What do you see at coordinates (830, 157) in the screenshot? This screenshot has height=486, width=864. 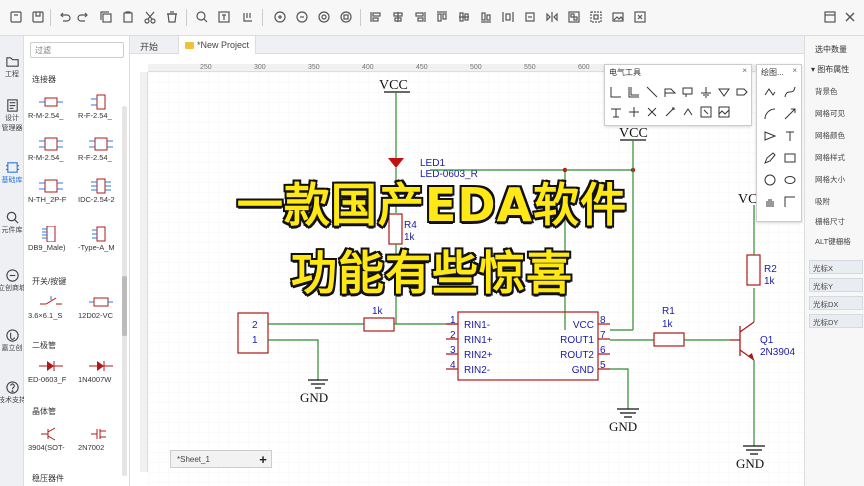 I see `prop-grid-style: 网格样式` at bounding box center [830, 157].